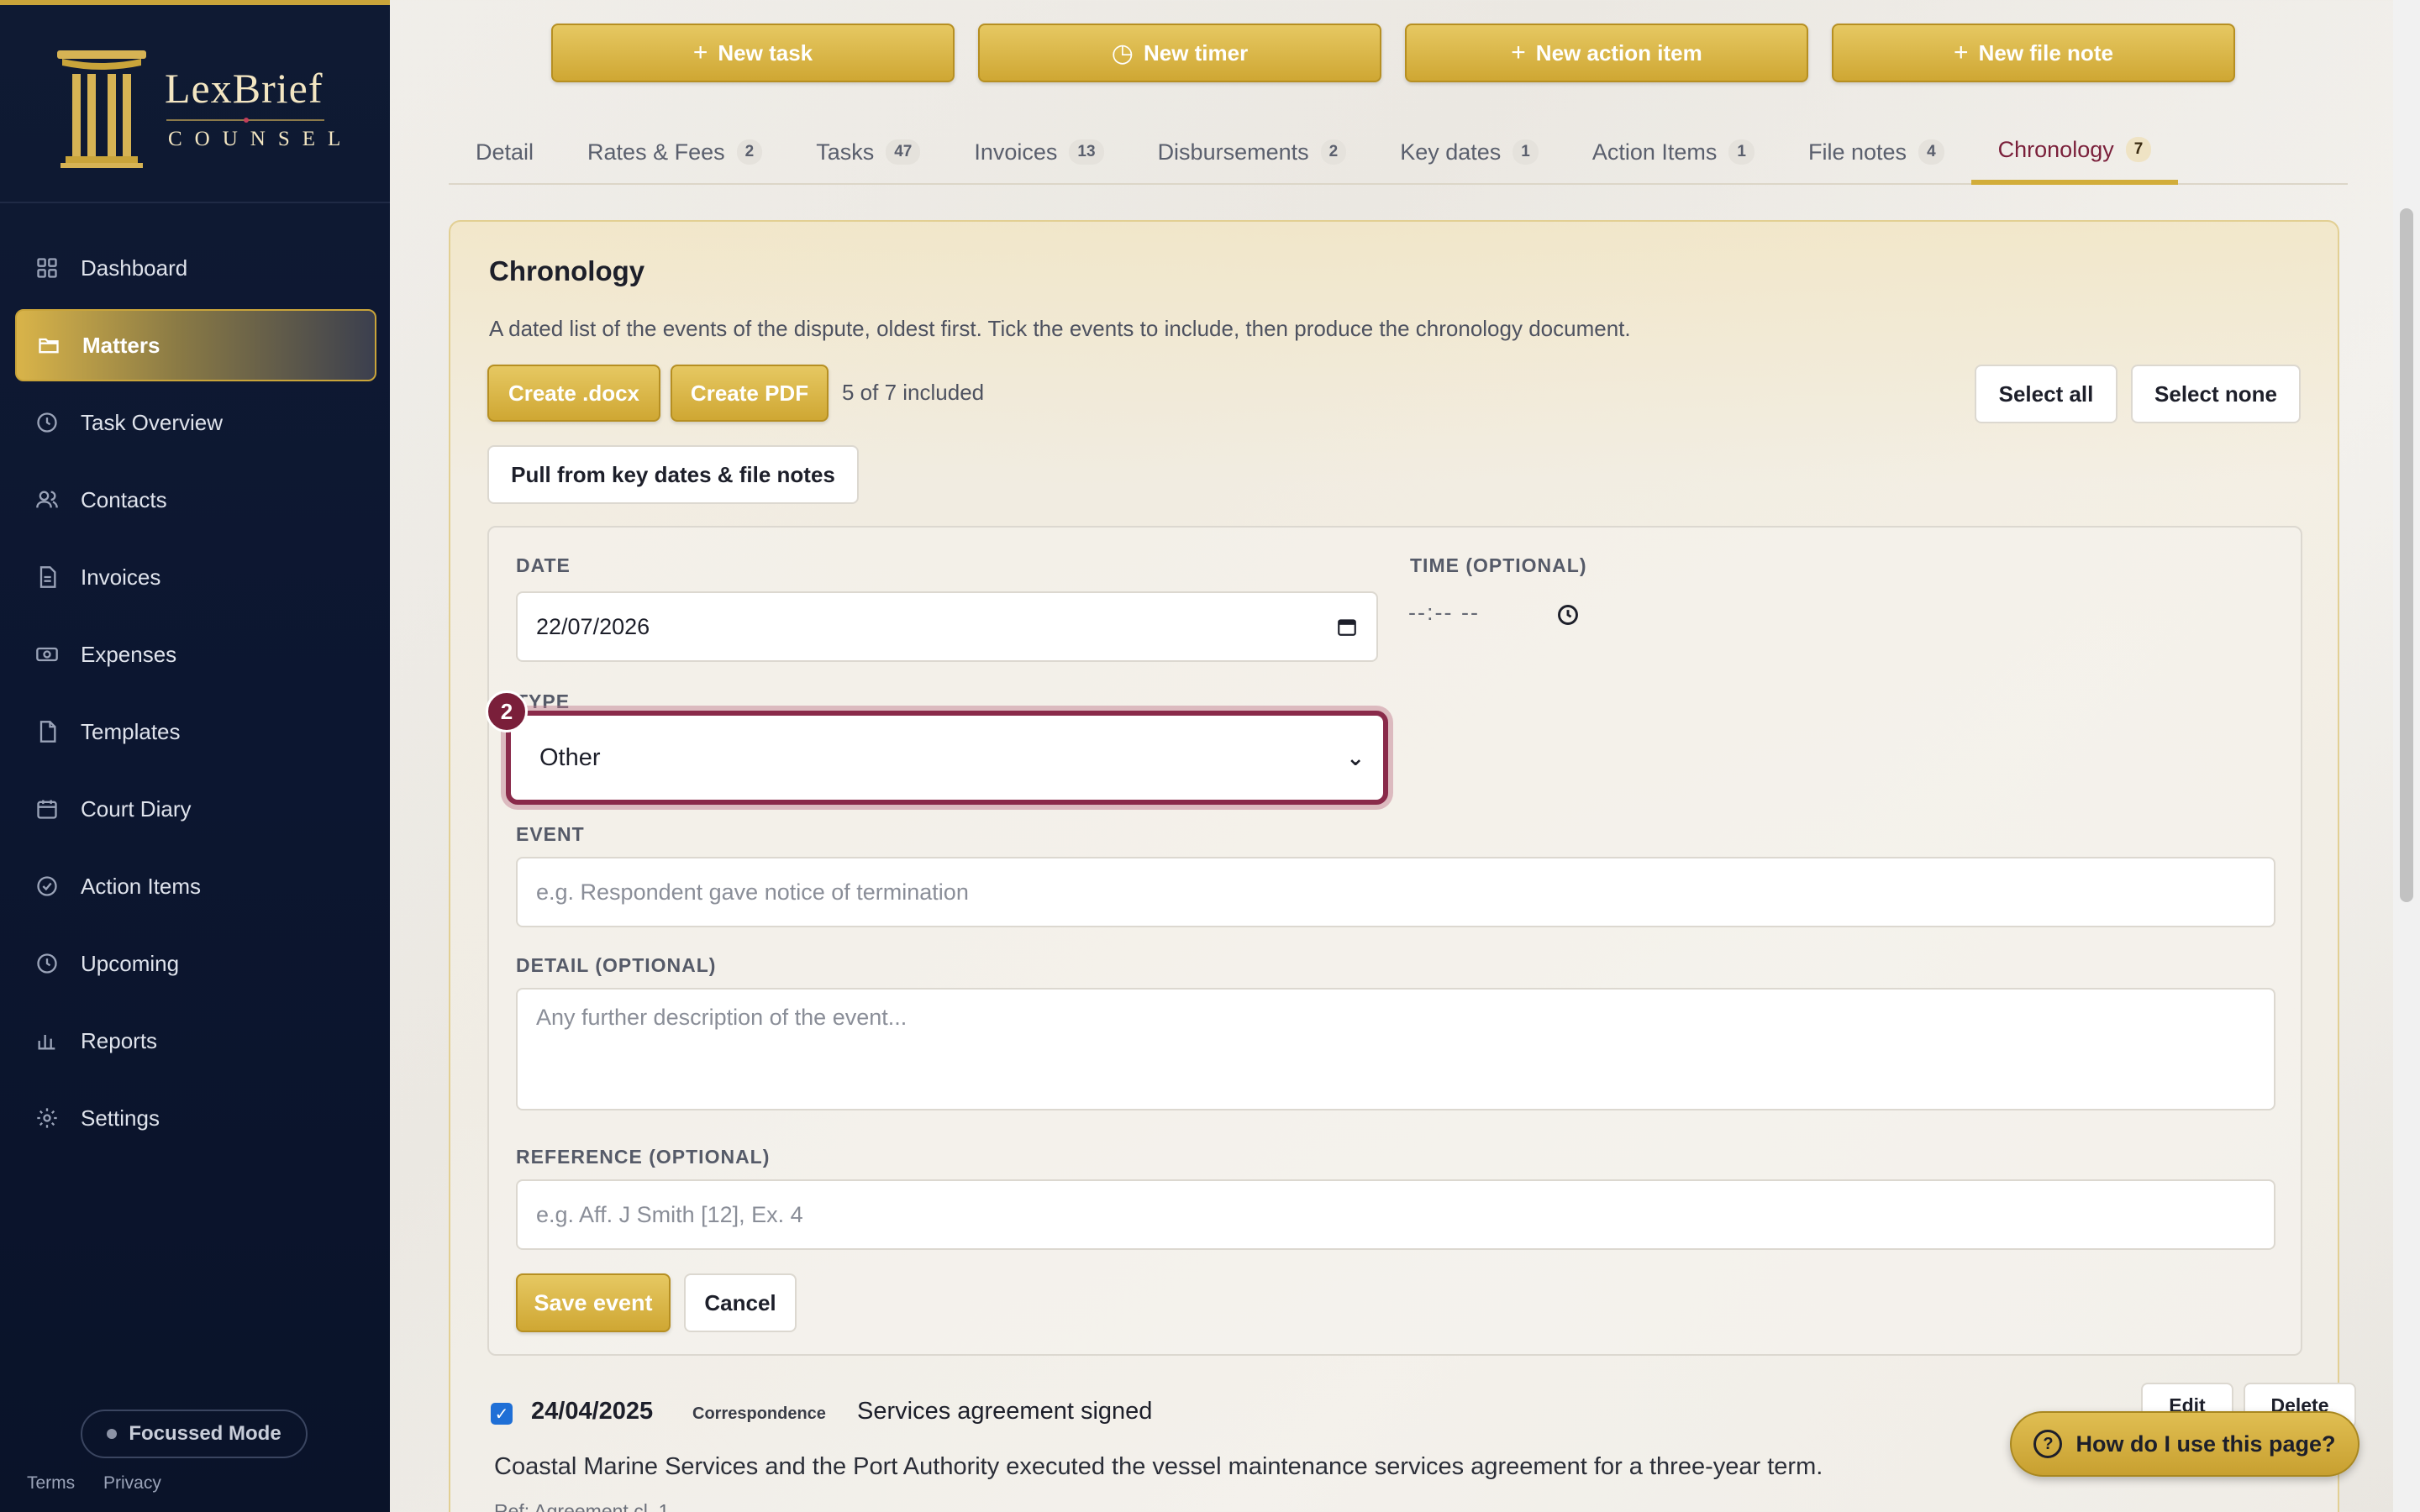 Image resolution: width=2420 pixels, height=1512 pixels. What do you see at coordinates (129, 654) in the screenshot?
I see `sidebar-item-label: Expenses` at bounding box center [129, 654].